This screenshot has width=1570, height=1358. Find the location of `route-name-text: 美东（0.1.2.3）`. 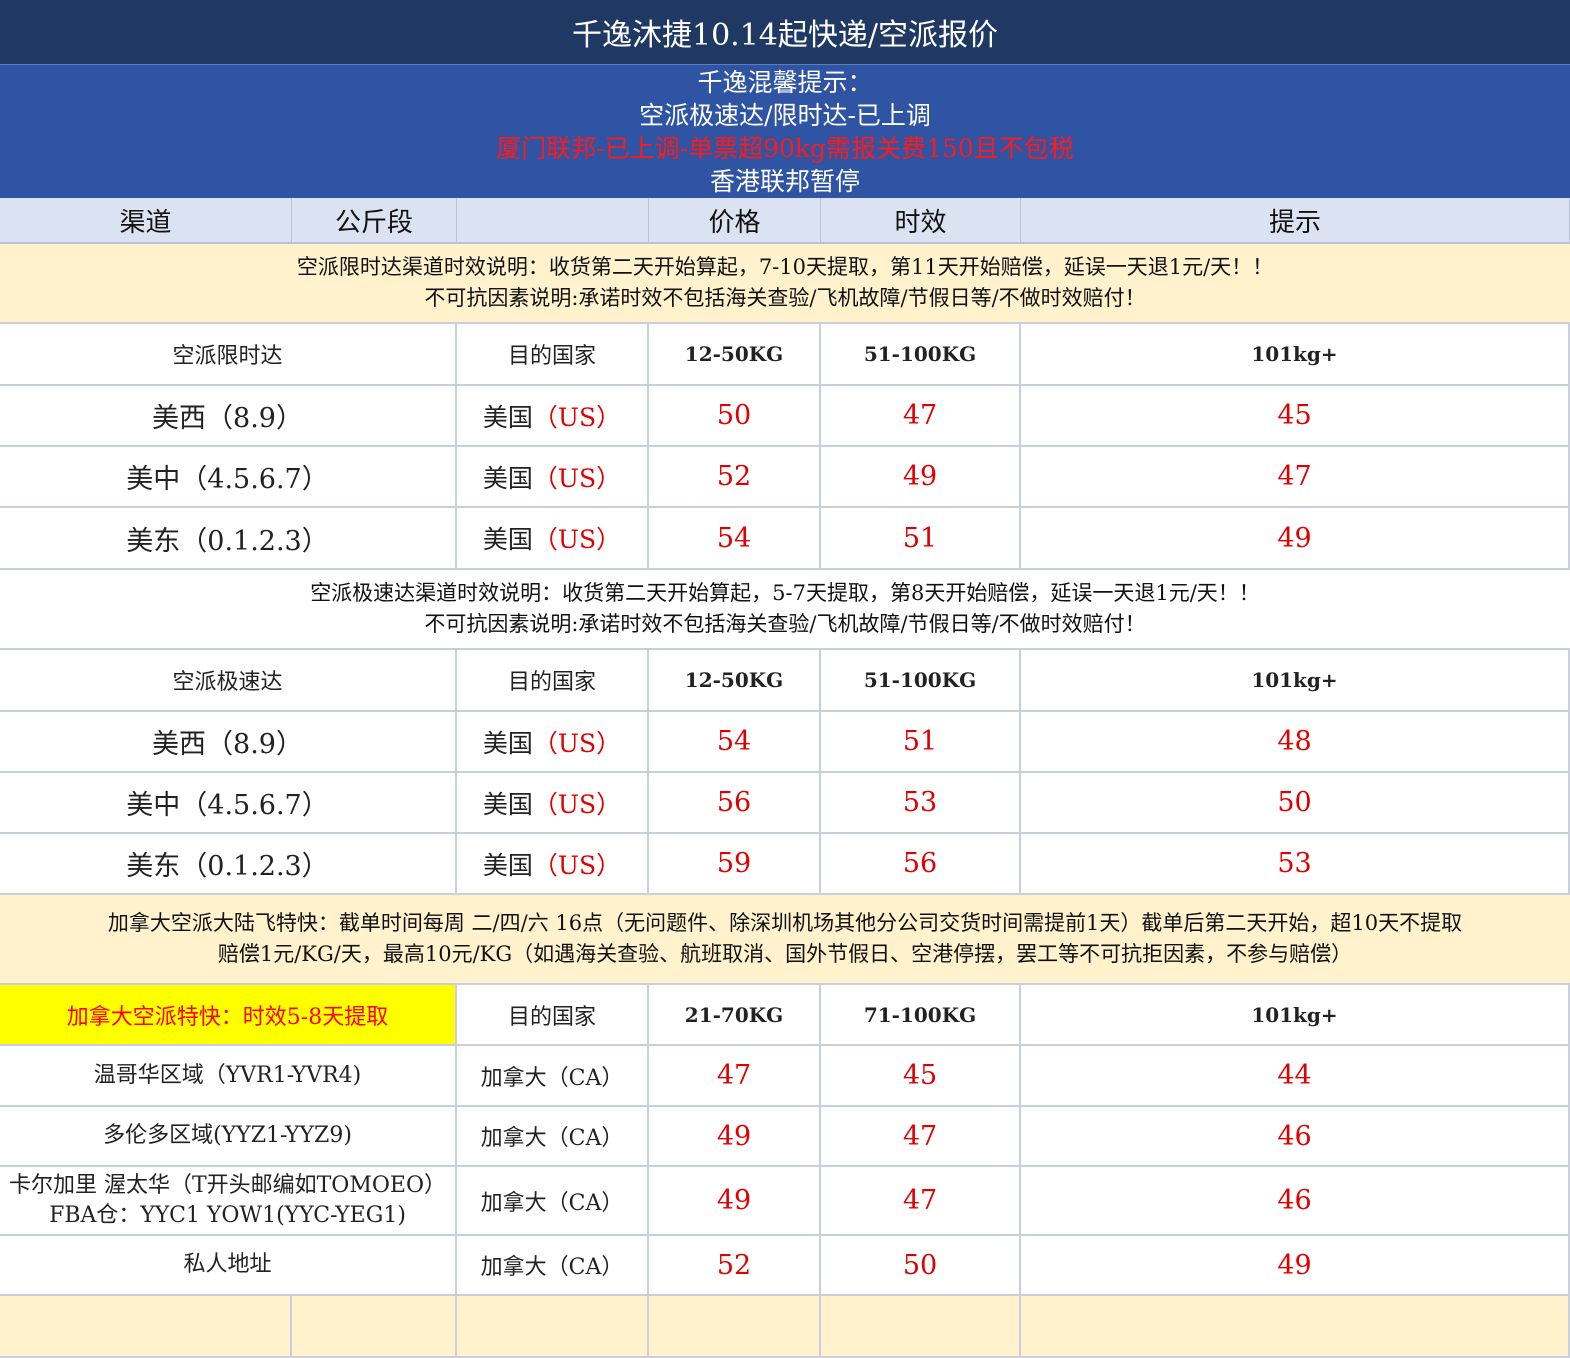

route-name-text: 美东（0.1.2.3） is located at coordinates (227, 541).